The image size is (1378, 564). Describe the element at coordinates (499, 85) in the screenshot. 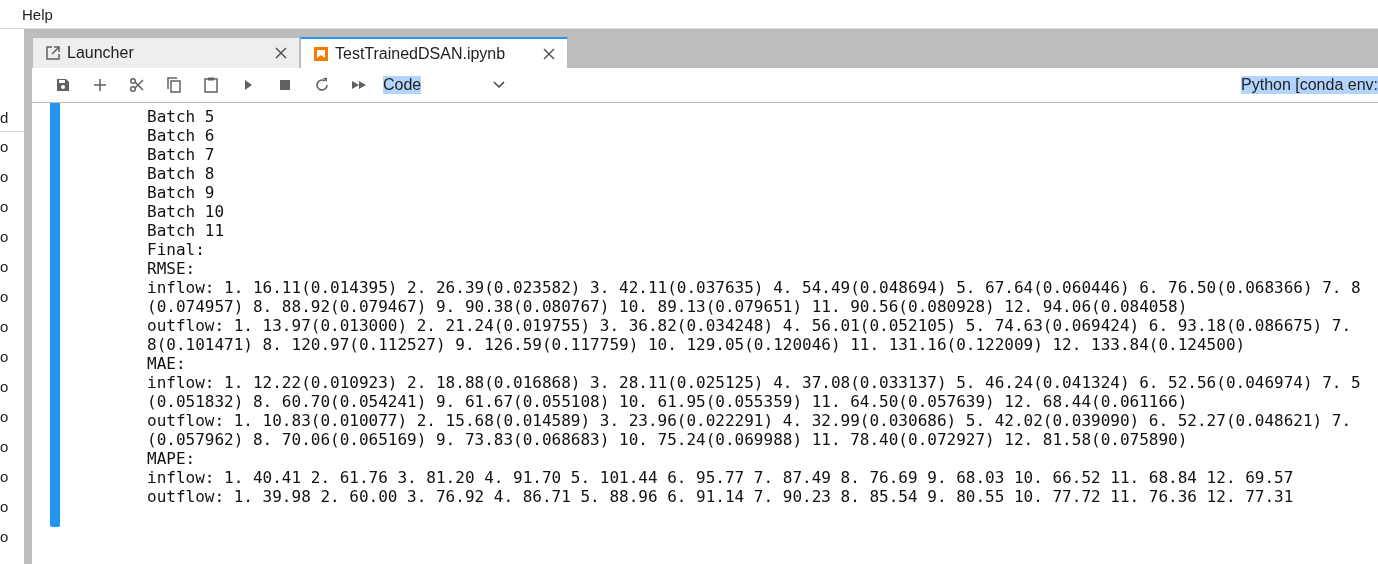

I see `chevron-down-icon` at that location.